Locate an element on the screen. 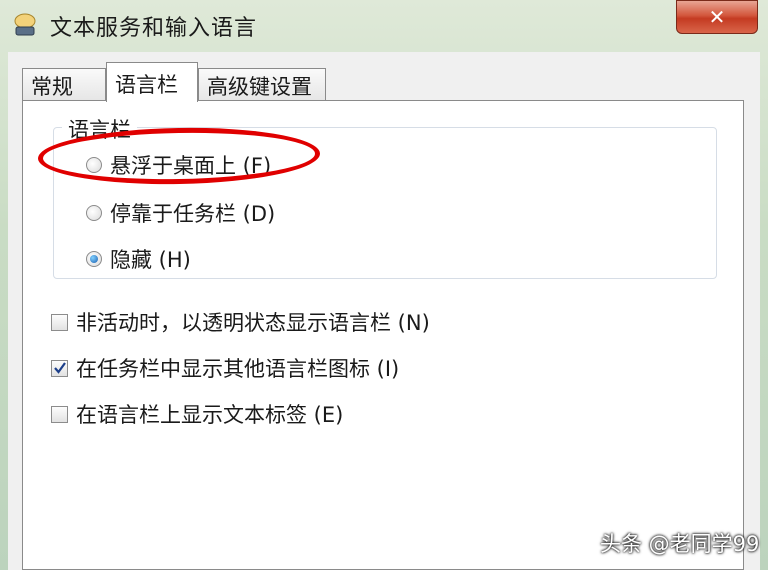 This screenshot has height=570, width=768. tab-general: 常规 is located at coordinates (64, 84).